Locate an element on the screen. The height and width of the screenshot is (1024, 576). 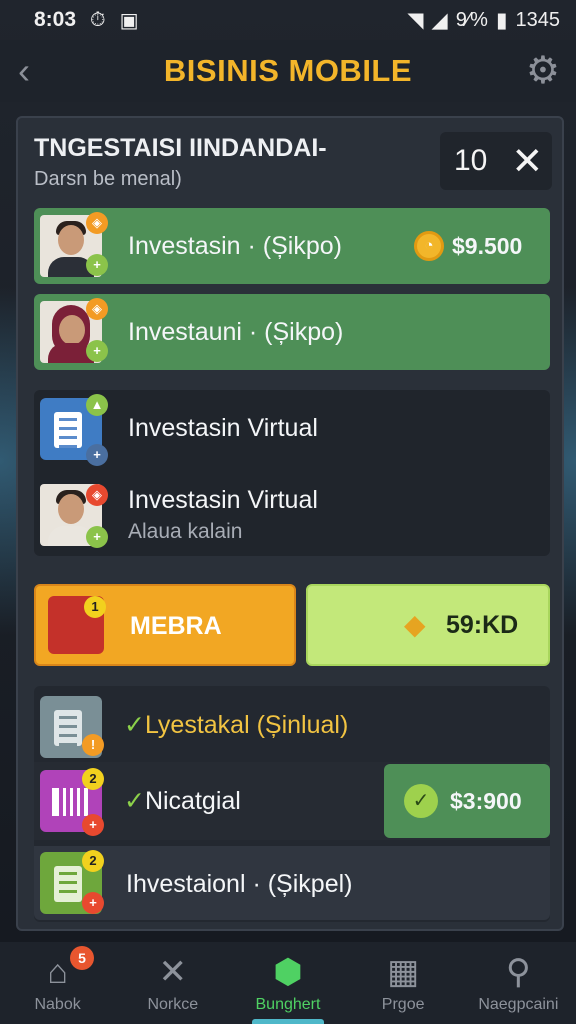
calendar-icon: ▦ is located at coordinates (403, 972).